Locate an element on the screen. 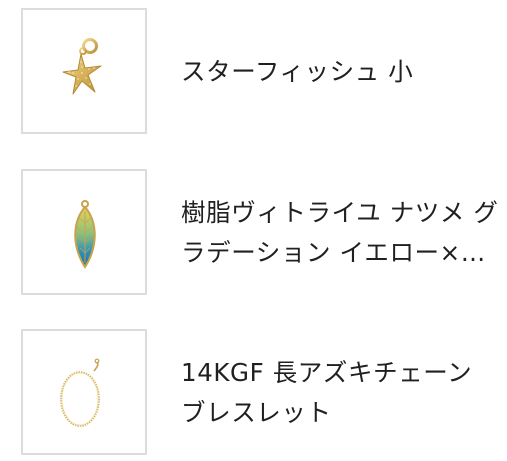 Image resolution: width=507 pixels, height=461 pixels. product-title: 14KGF 長アズキチェーン ブレスレット is located at coordinates (344, 393).